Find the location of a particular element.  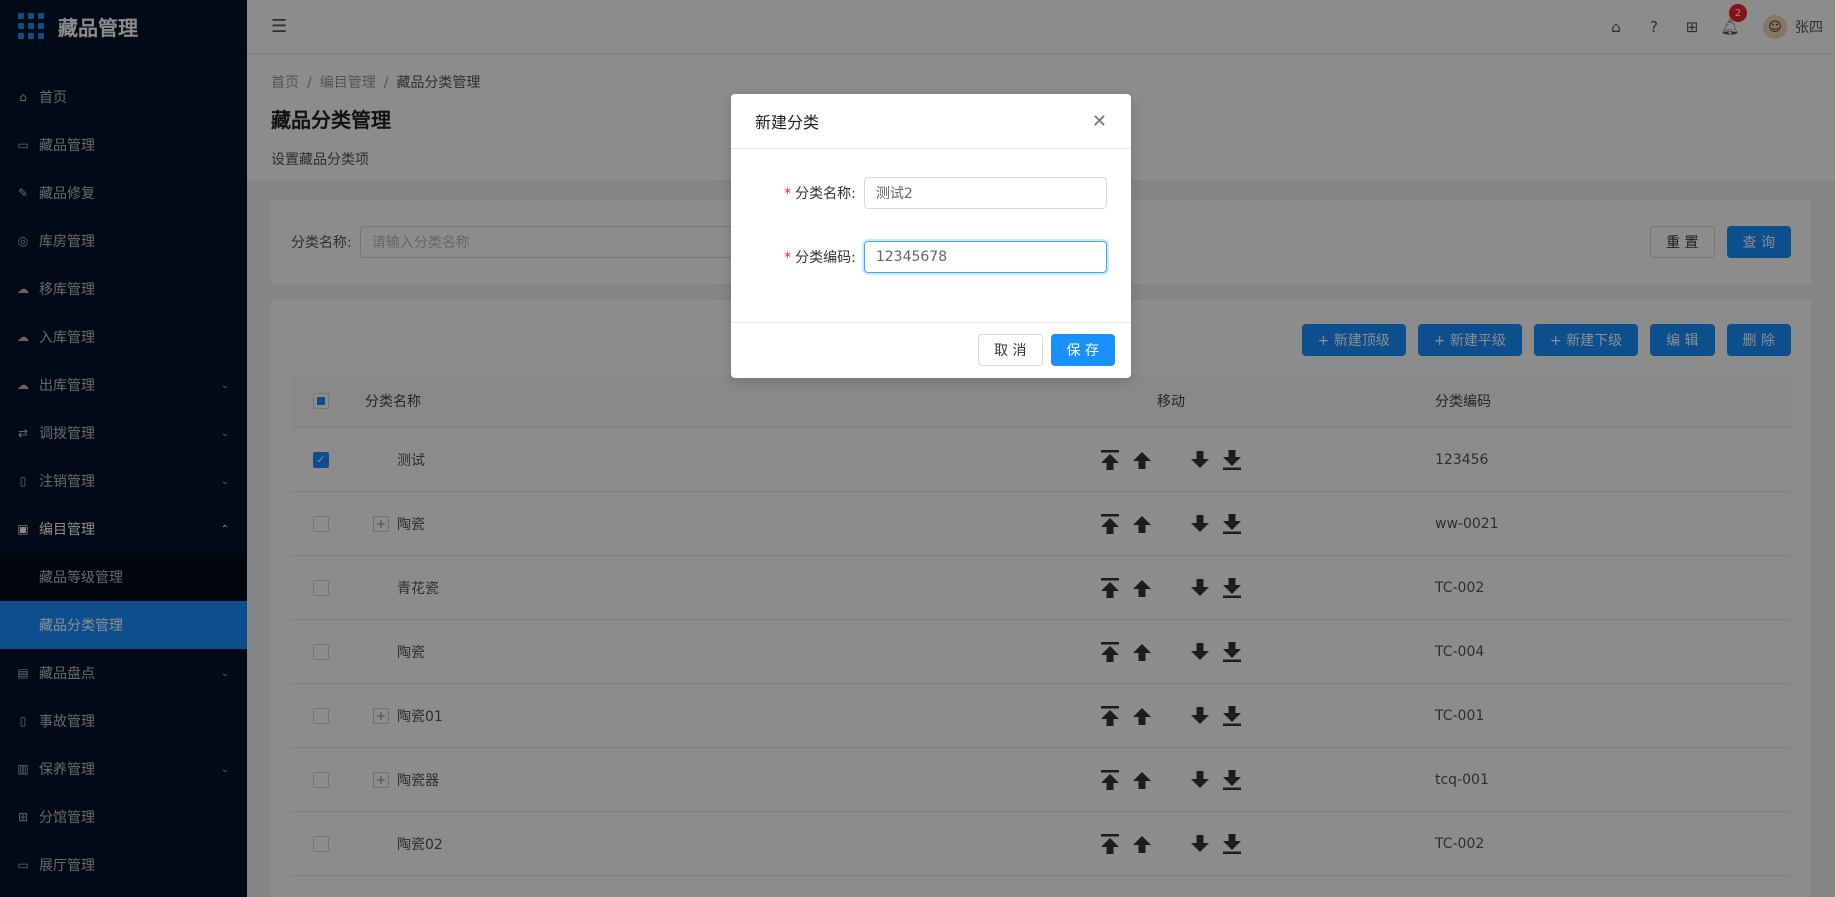

code-label: * 分类编码: is located at coordinates (820, 258).